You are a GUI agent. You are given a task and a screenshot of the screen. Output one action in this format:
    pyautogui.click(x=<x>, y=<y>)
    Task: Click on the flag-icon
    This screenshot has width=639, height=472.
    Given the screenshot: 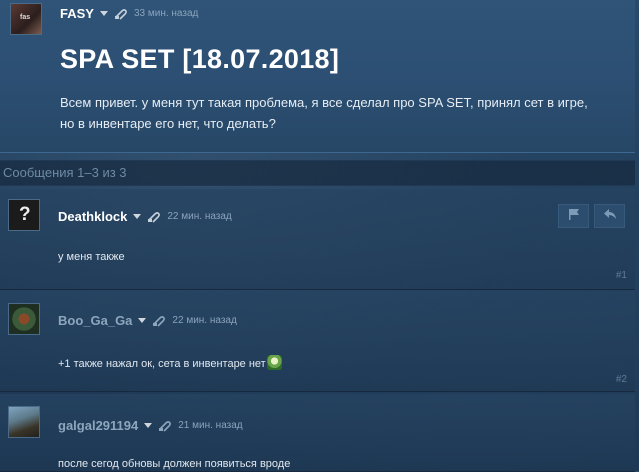 What is the action you would take?
    pyautogui.click(x=574, y=216)
    